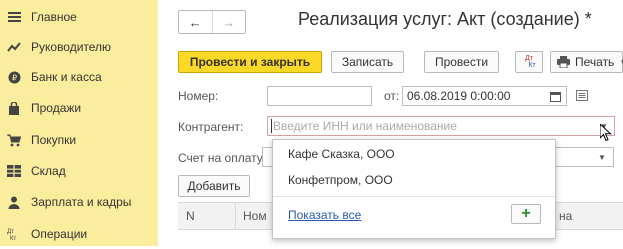 The image size is (623, 249). What do you see at coordinates (198, 96) in the screenshot?
I see `number-label: Номер:` at bounding box center [198, 96].